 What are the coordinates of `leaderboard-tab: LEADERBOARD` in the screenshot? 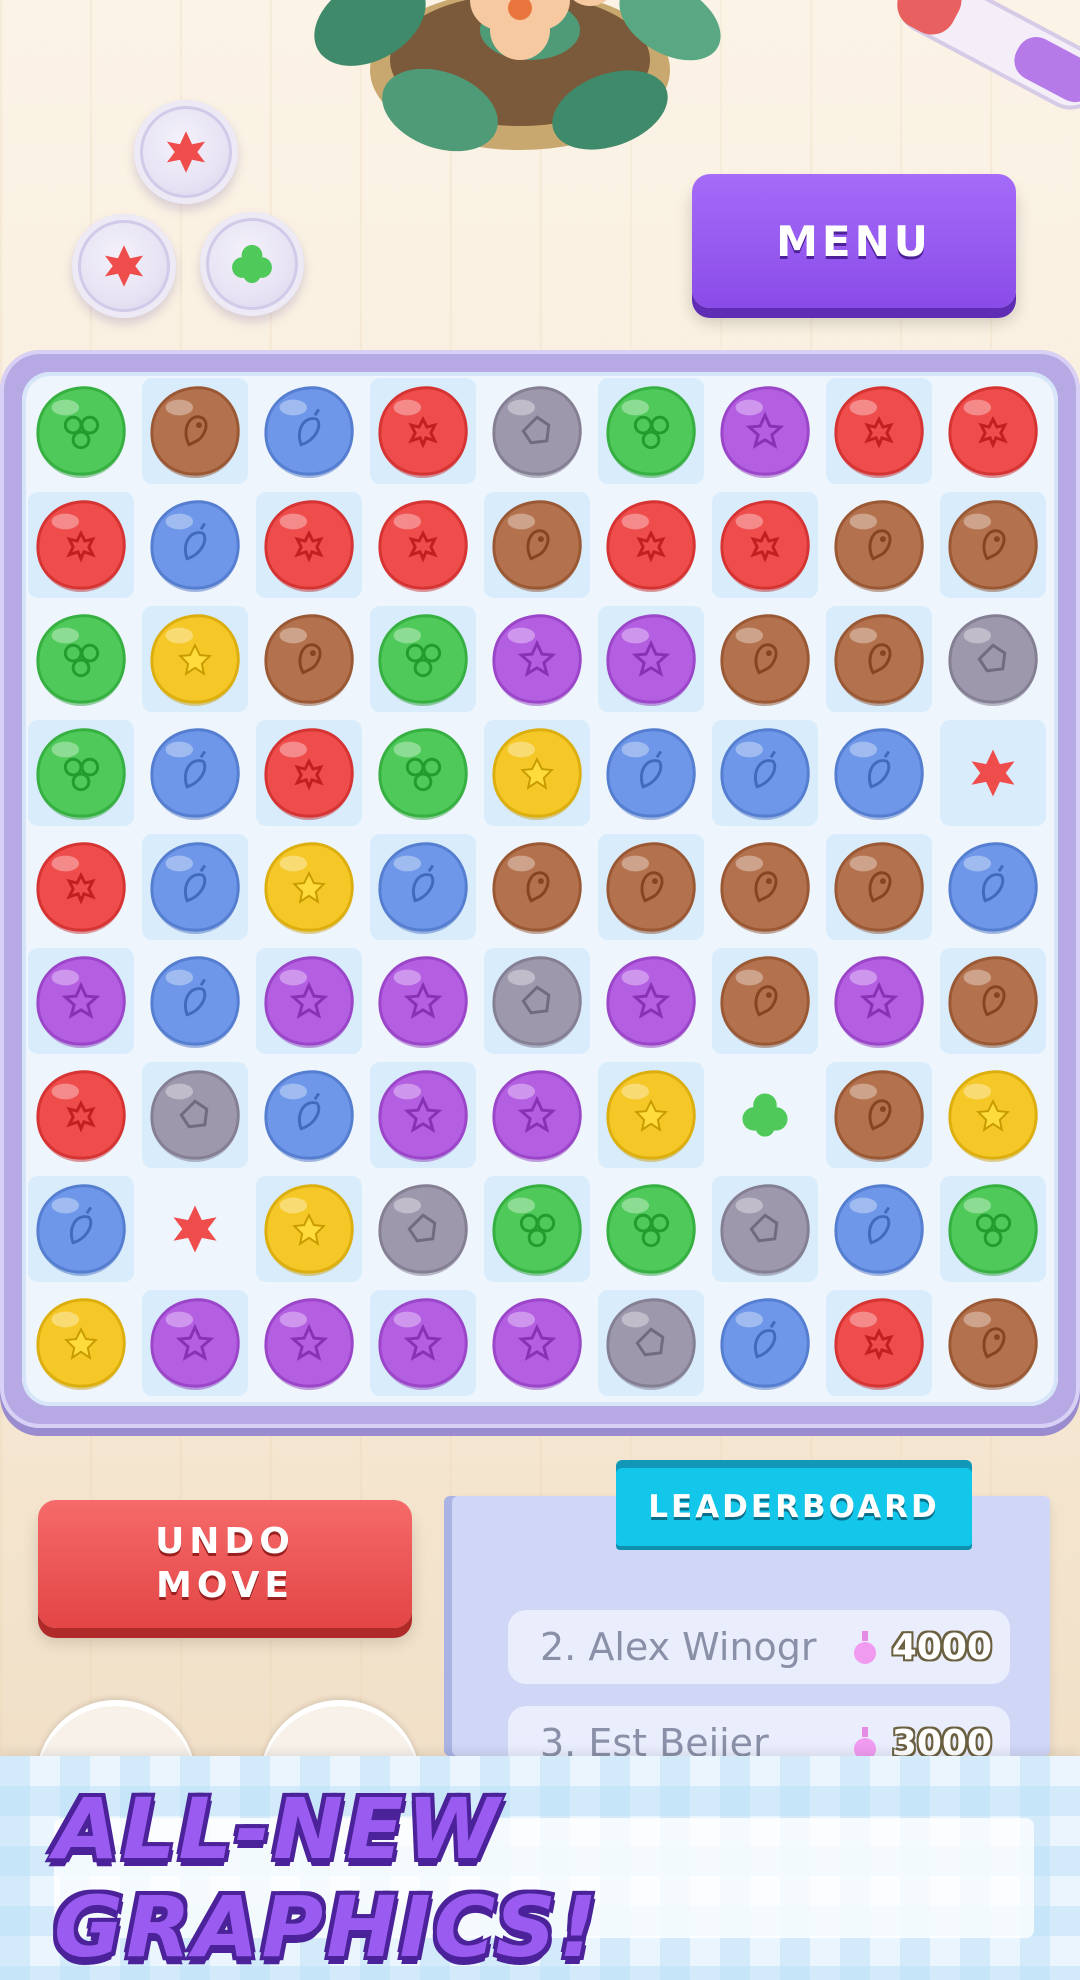 It's located at (794, 1507).